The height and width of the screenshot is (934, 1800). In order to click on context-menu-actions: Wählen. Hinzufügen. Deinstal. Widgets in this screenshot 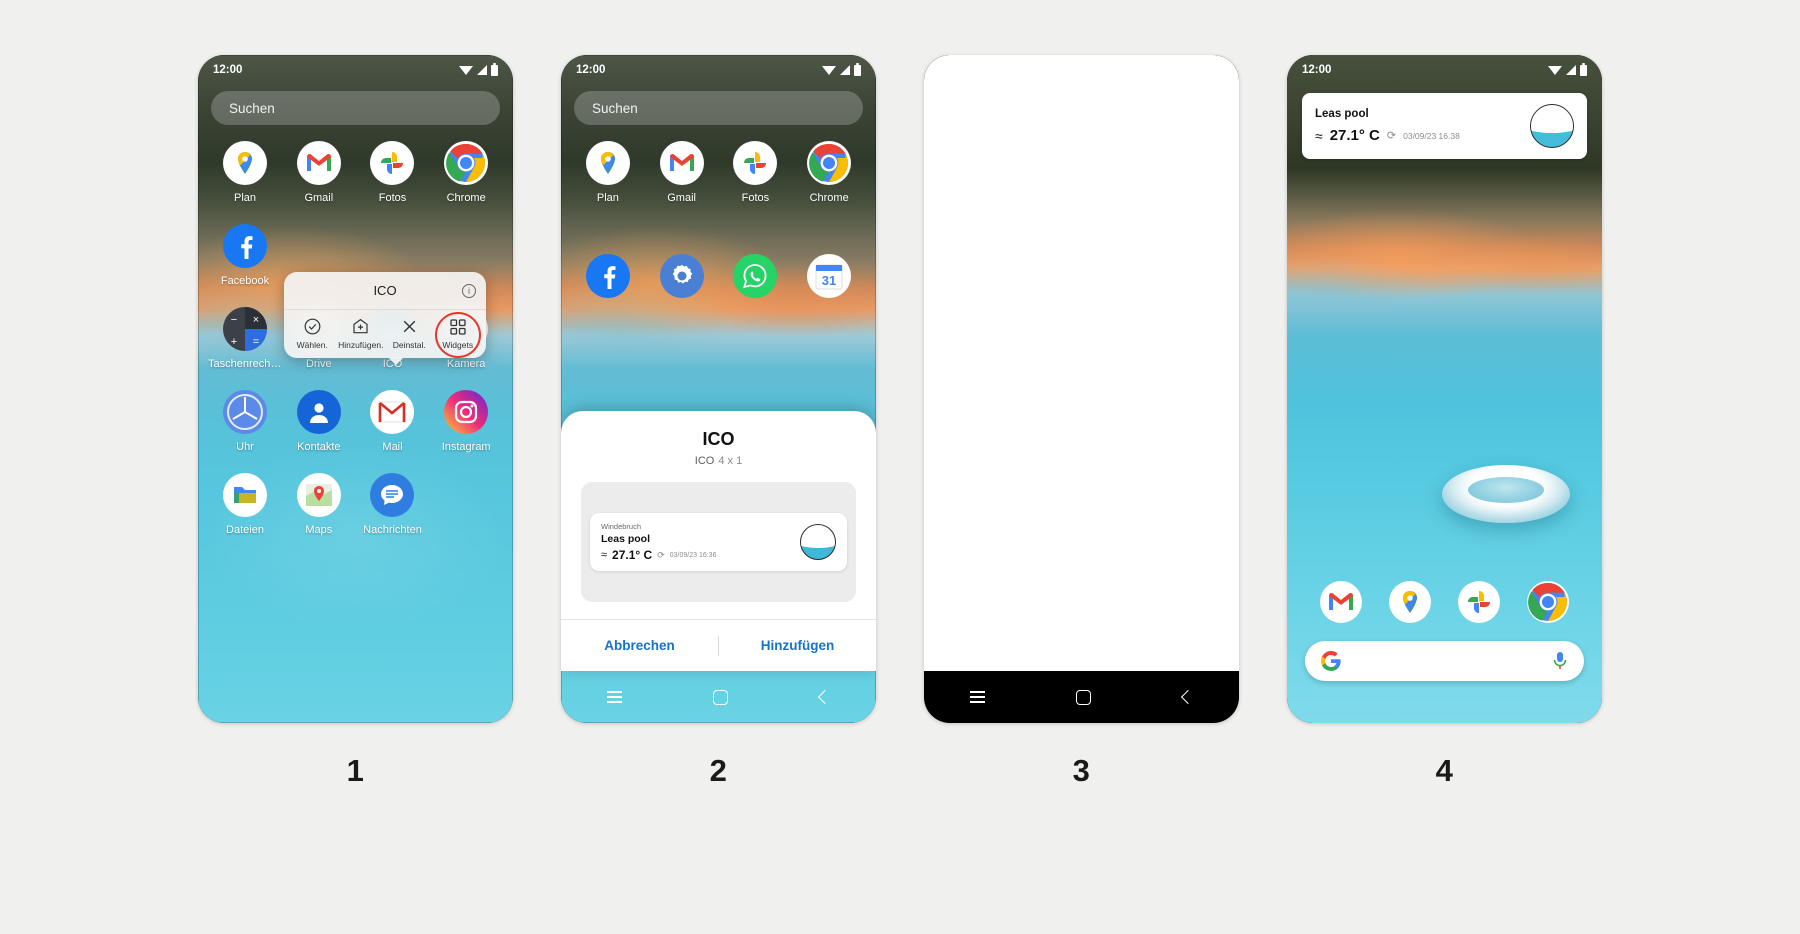, I will do `click(385, 334)`.